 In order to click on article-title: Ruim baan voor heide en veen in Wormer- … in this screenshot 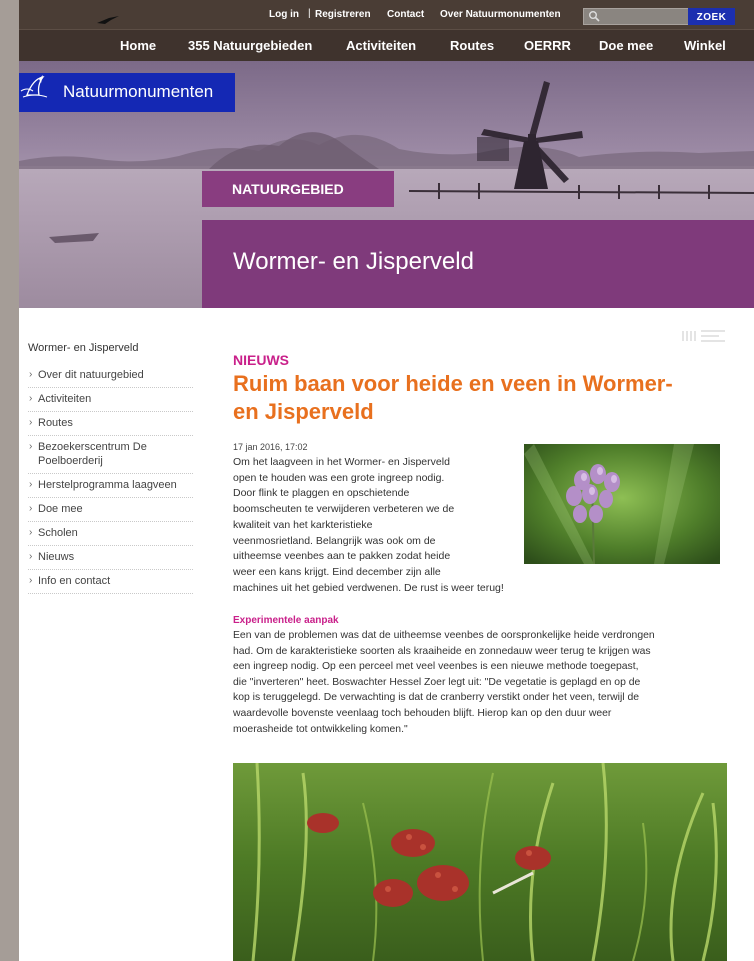, I will do `click(453, 397)`.